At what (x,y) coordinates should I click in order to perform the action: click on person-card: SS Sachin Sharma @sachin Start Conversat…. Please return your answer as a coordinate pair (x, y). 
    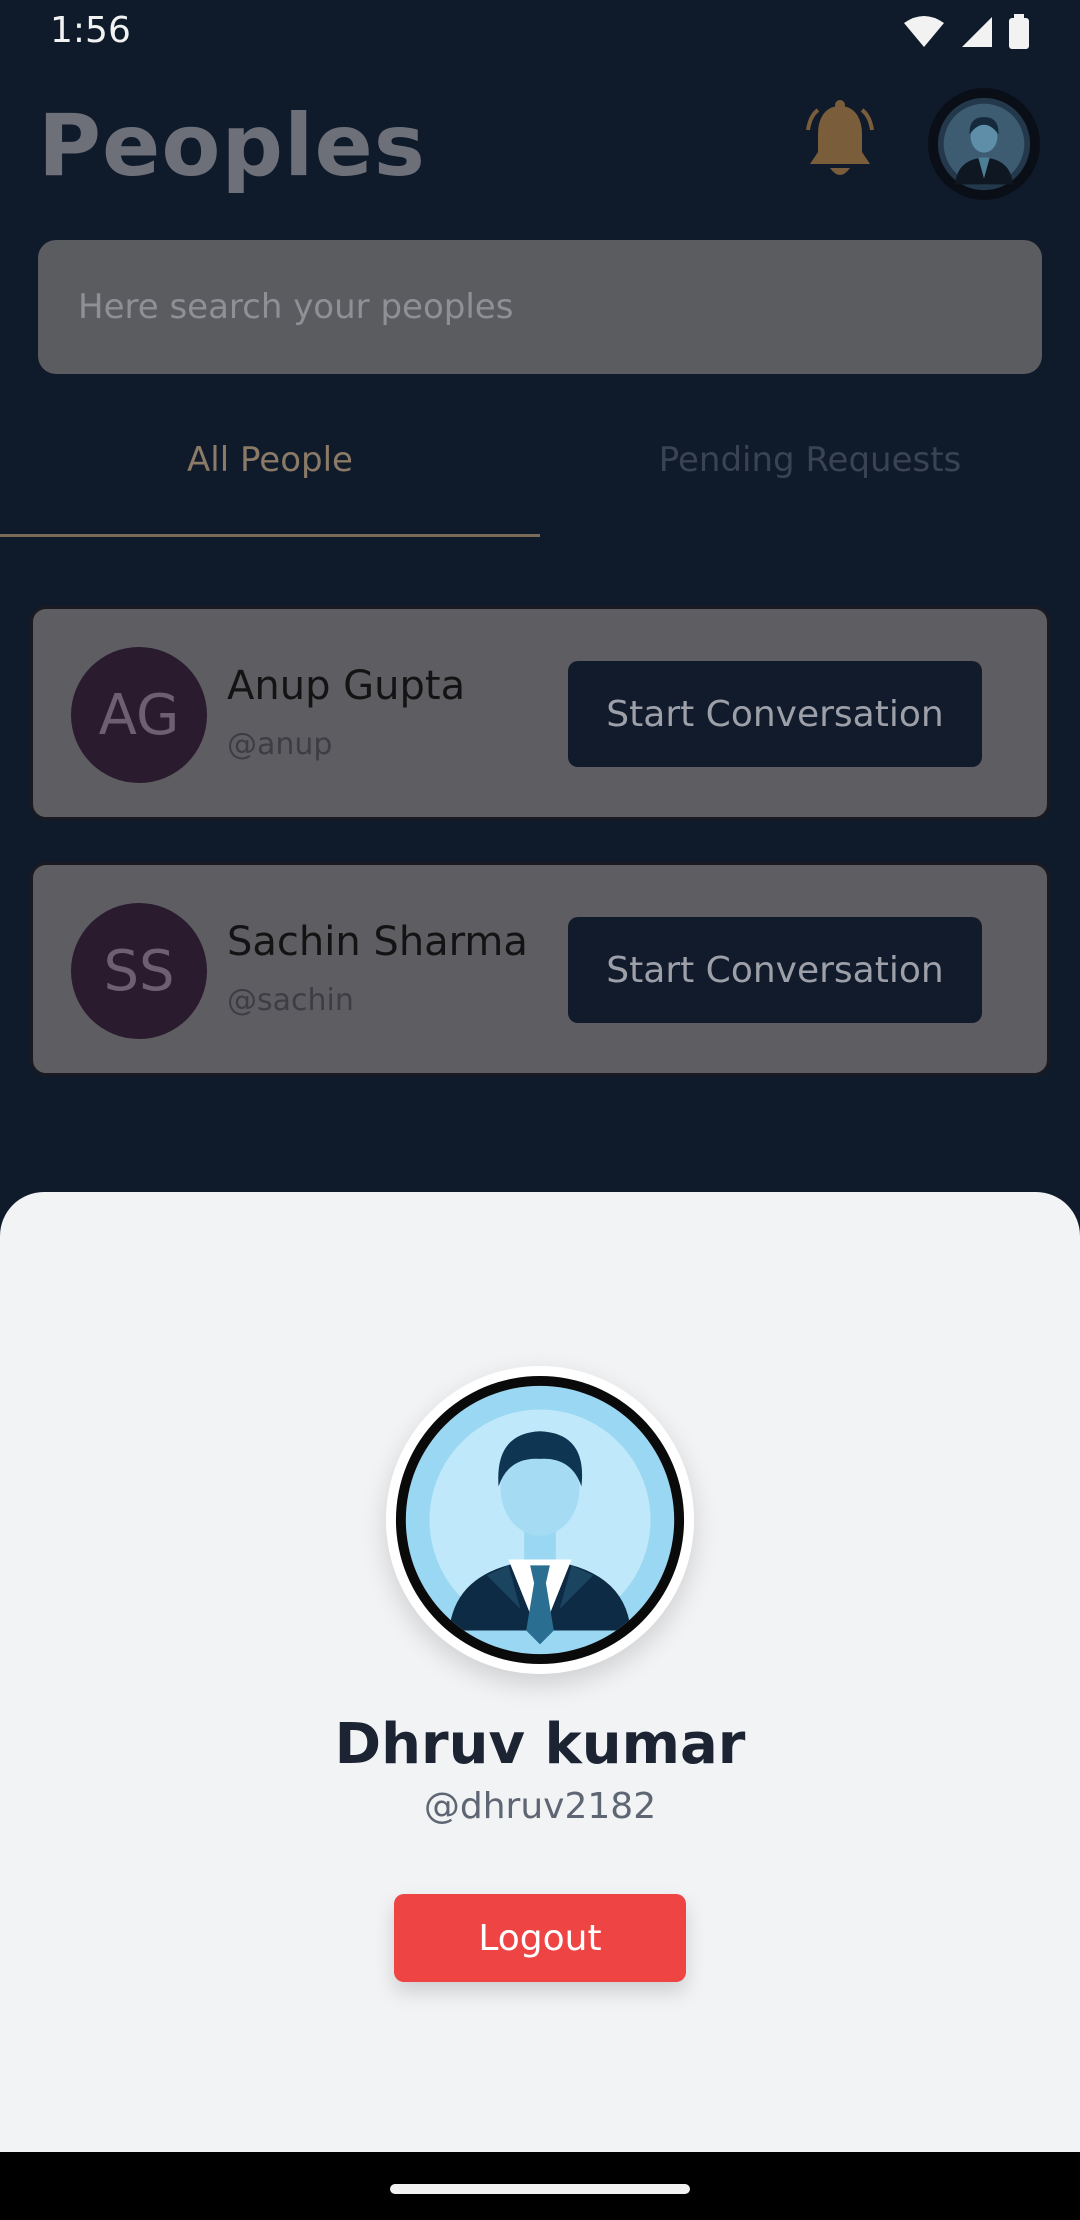
    Looking at the image, I should click on (540, 969).